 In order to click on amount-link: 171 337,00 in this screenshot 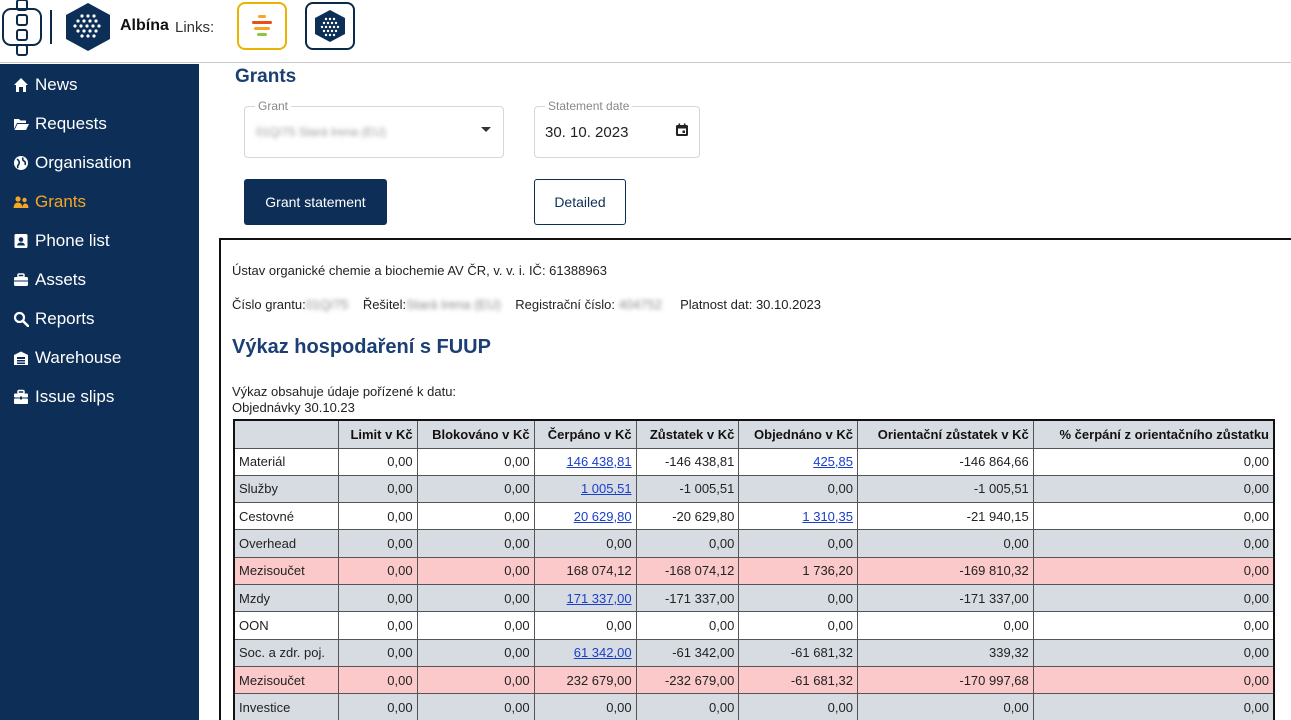, I will do `click(599, 598)`.